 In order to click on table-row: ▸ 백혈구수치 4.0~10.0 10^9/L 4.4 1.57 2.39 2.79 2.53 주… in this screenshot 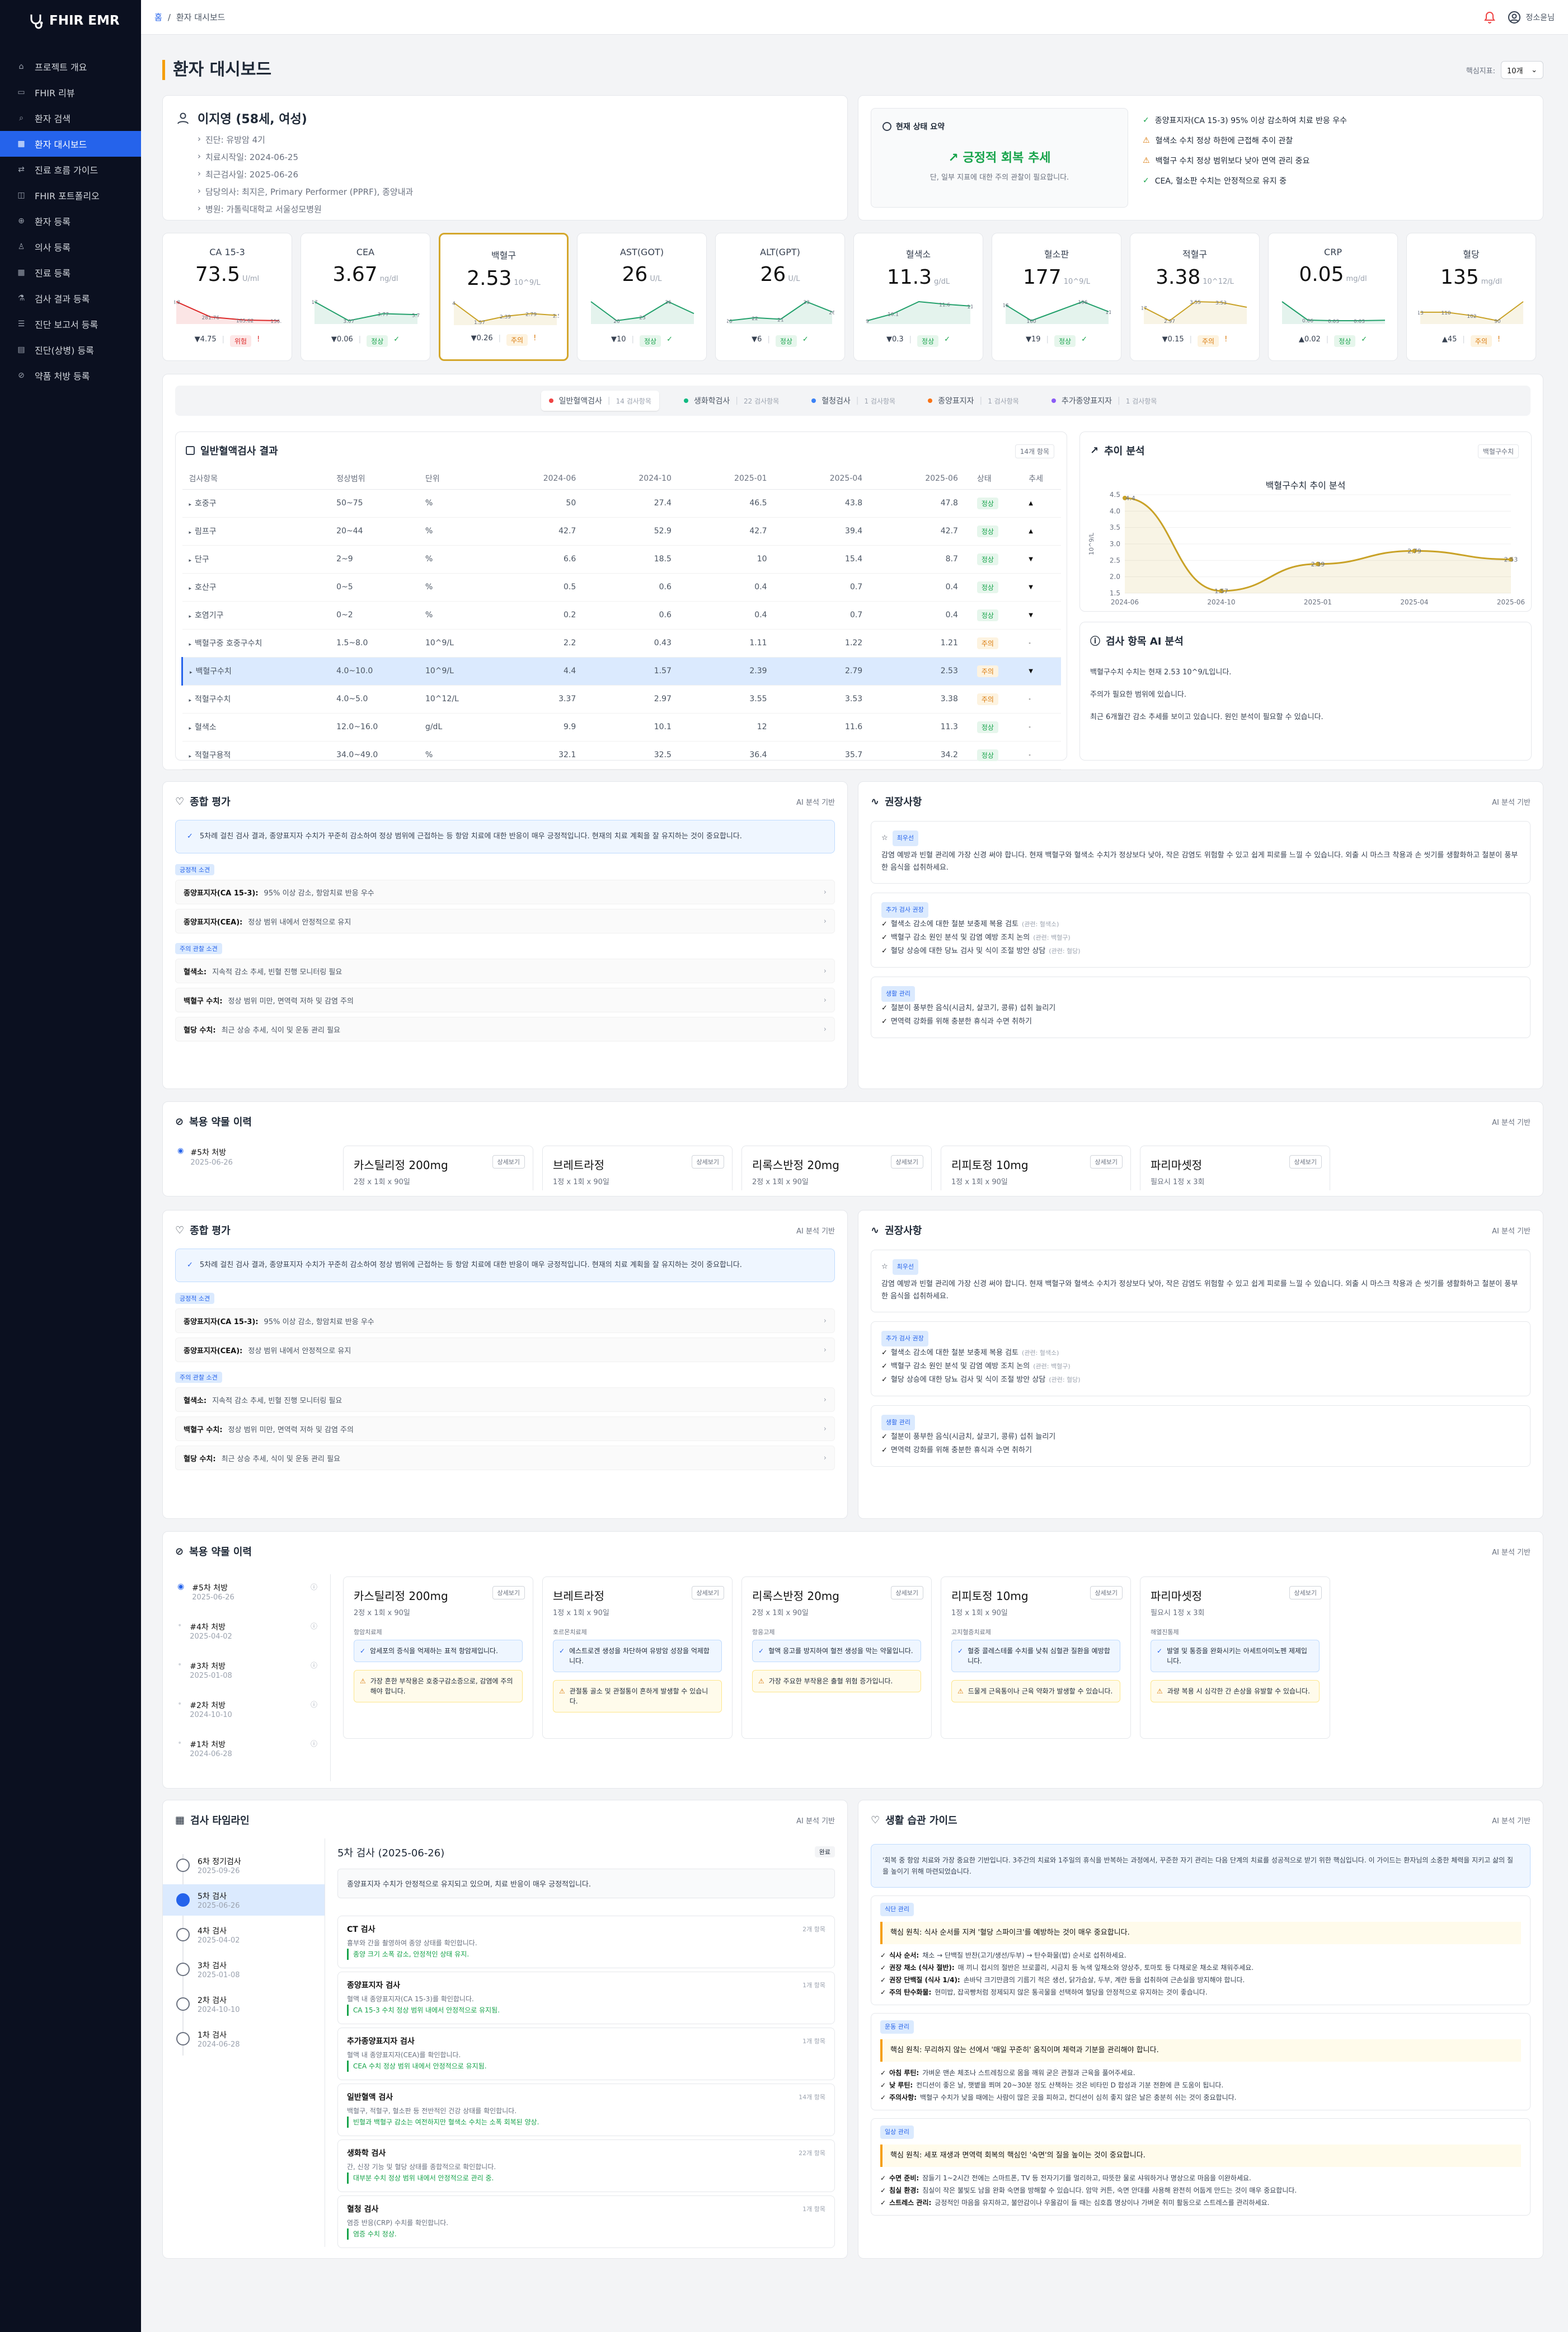, I will do `click(621, 671)`.